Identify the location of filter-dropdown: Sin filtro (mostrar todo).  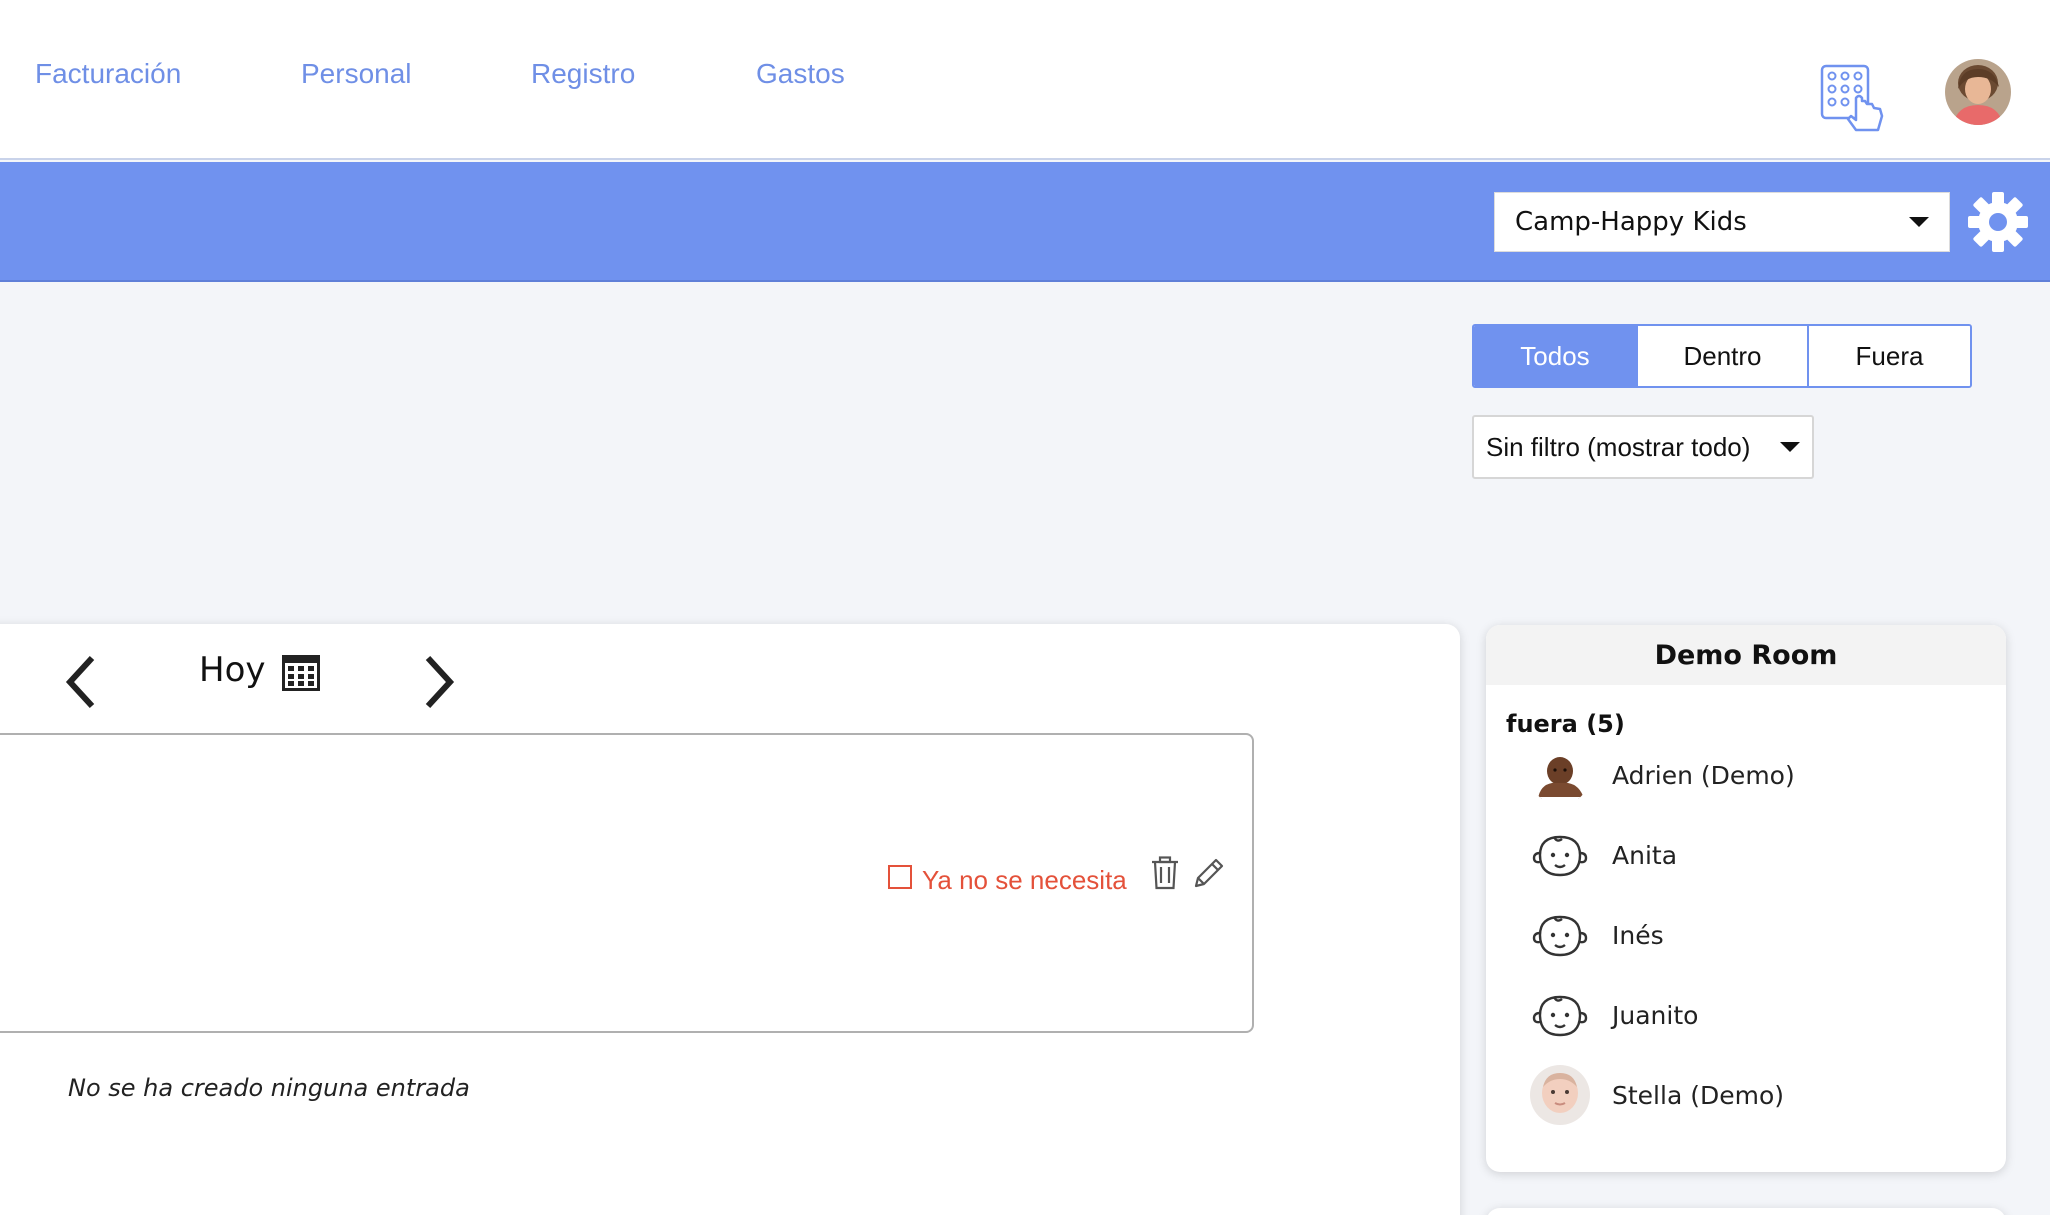
(1643, 447).